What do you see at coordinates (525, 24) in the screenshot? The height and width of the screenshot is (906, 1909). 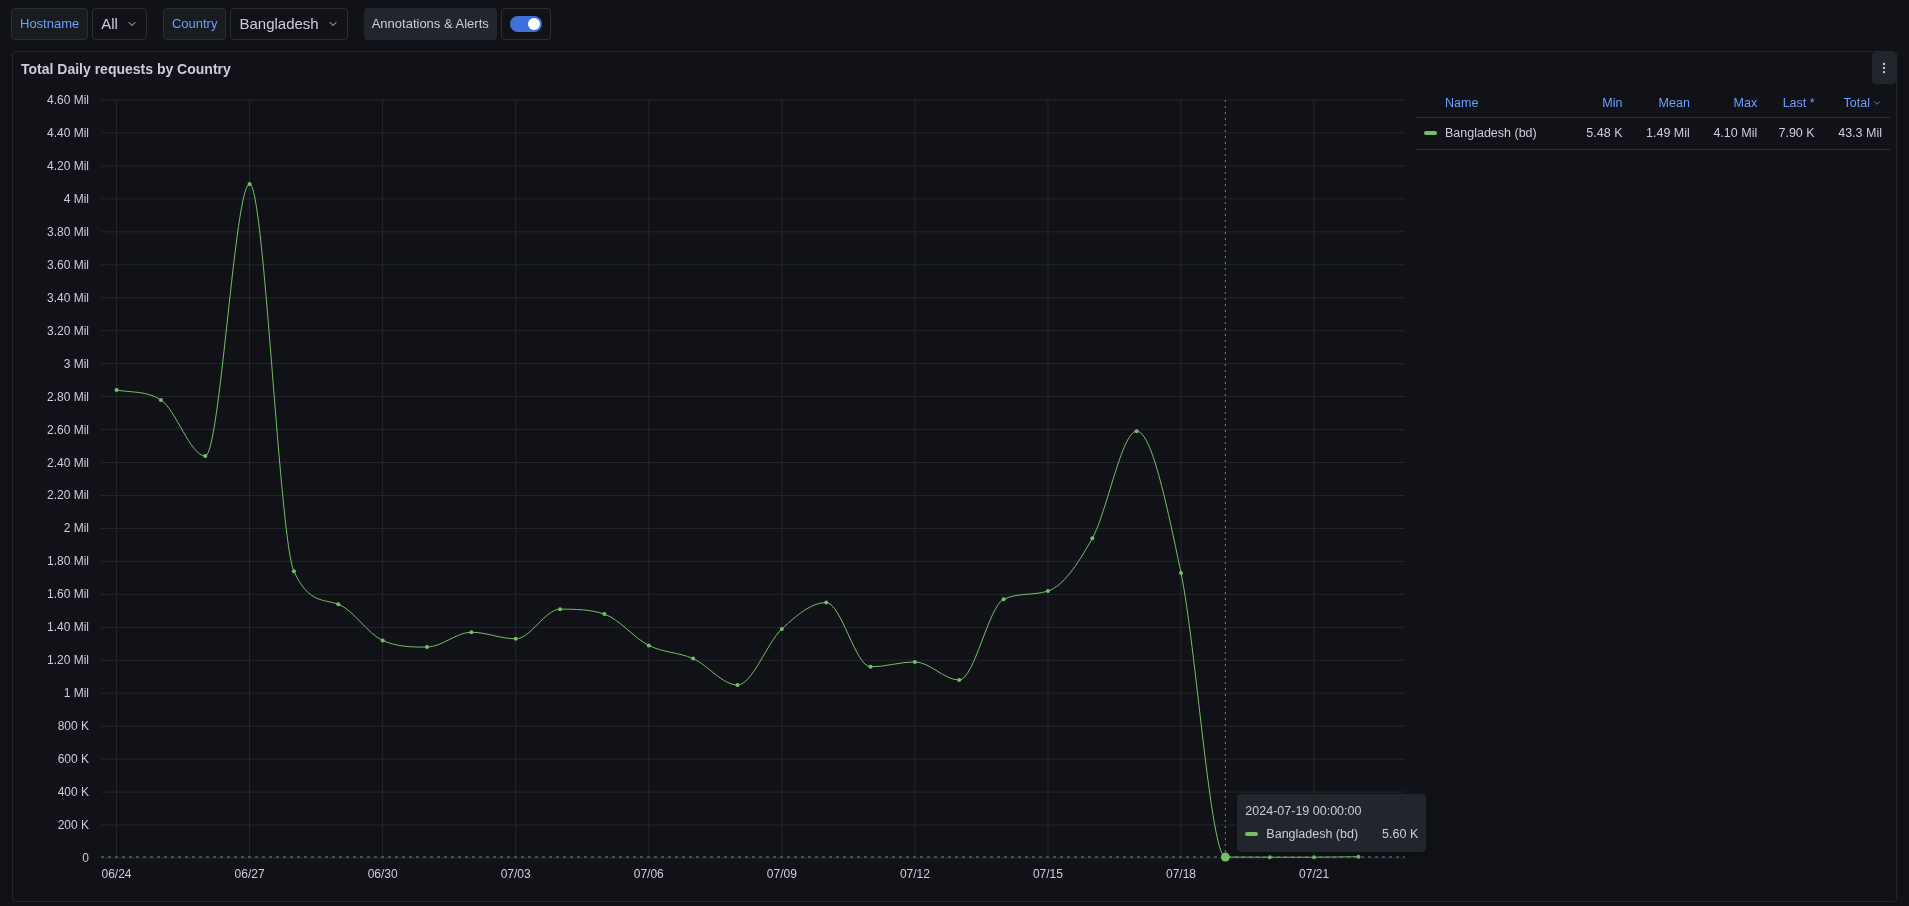 I see `toggle-switch` at bounding box center [525, 24].